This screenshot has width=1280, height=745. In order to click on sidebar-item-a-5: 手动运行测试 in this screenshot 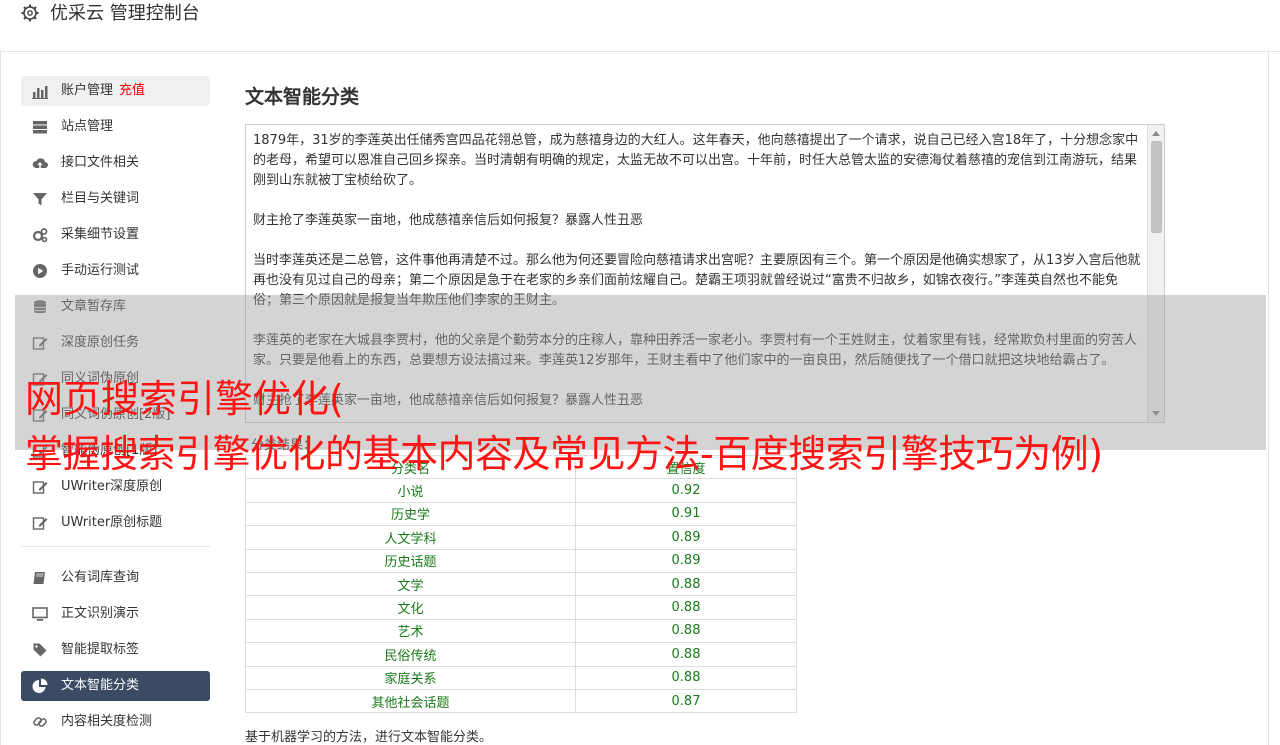, I will do `click(115, 271)`.